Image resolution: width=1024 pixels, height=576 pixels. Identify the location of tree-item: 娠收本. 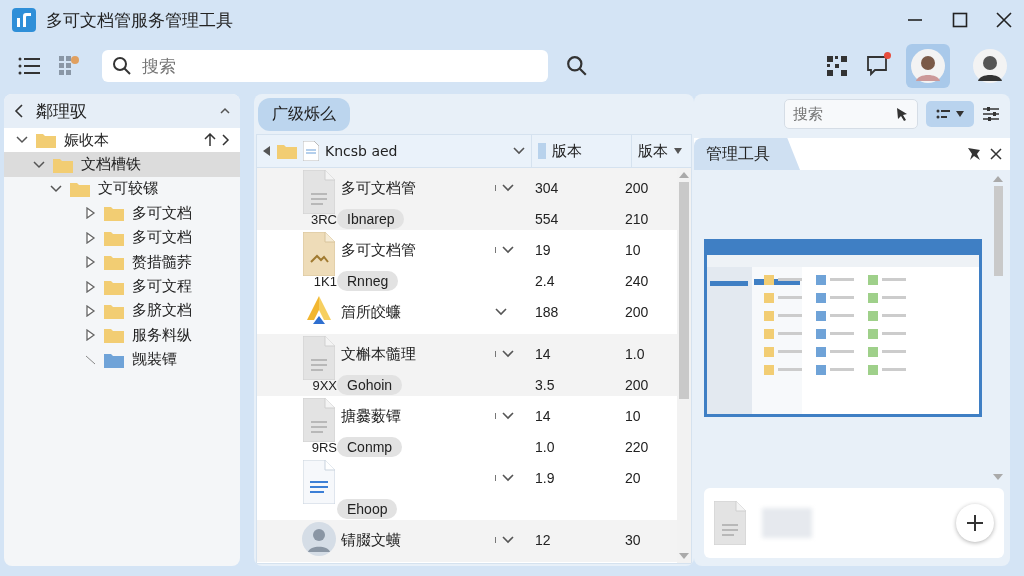
(122, 140).